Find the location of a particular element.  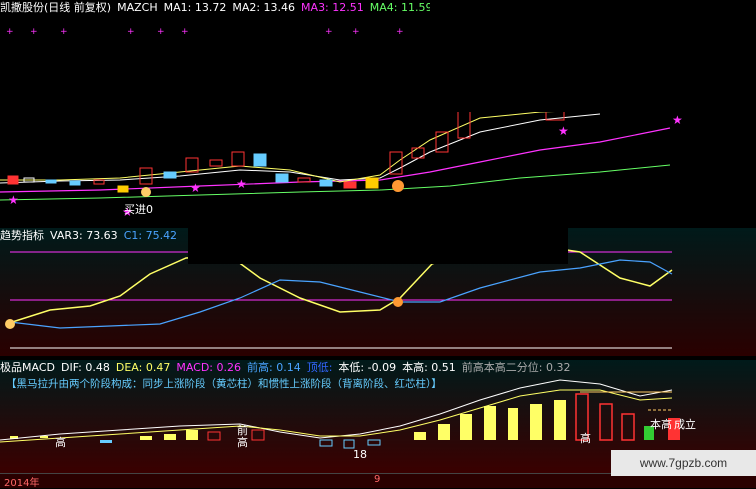

num18-label: 18 is located at coordinates (360, 454).